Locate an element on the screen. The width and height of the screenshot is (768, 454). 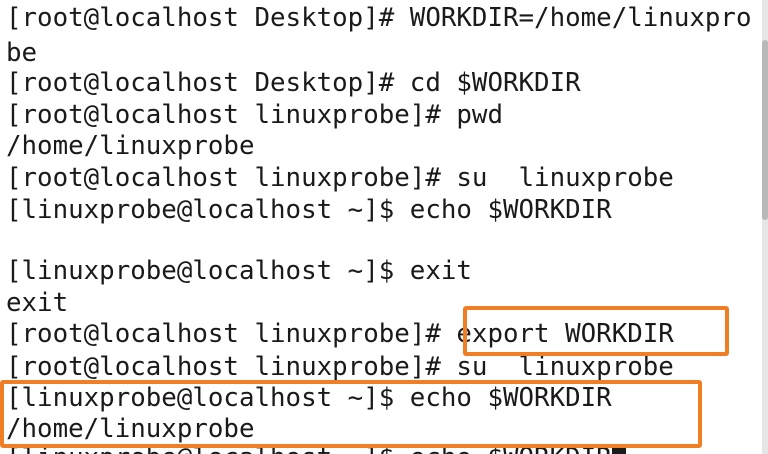
terminal-line: [root@localhost linuxprobe]# pwd is located at coordinates (254, 115).